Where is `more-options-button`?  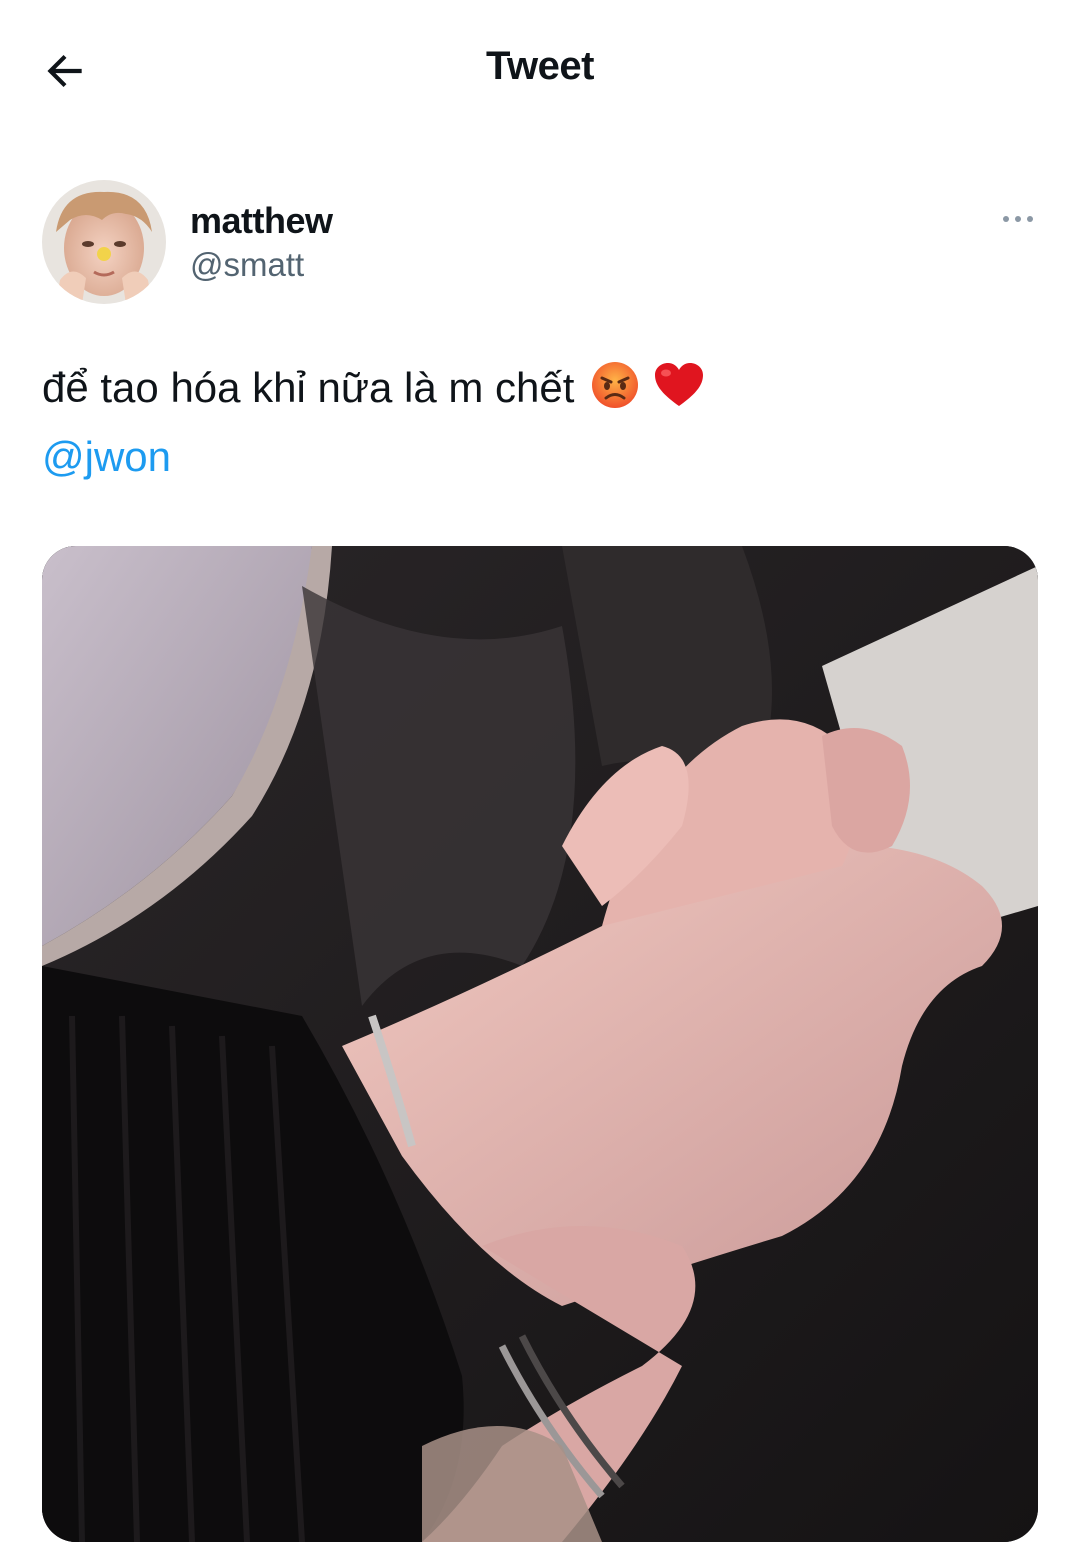
more-options-button is located at coordinates (1018, 219).